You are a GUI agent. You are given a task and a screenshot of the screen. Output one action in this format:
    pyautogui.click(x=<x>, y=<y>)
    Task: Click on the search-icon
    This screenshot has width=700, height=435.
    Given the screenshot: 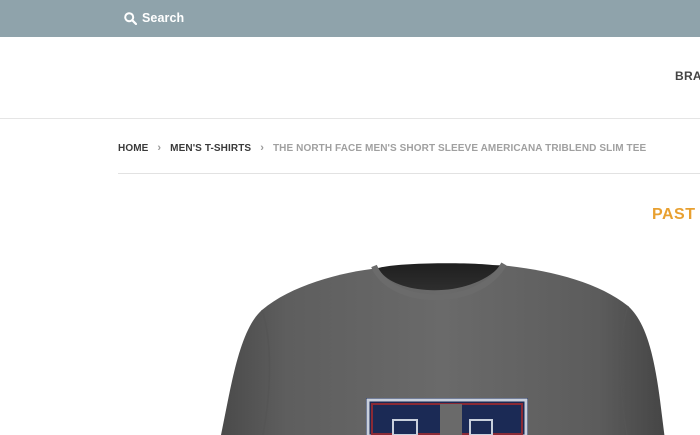 What is the action you would take?
    pyautogui.click(x=130, y=18)
    